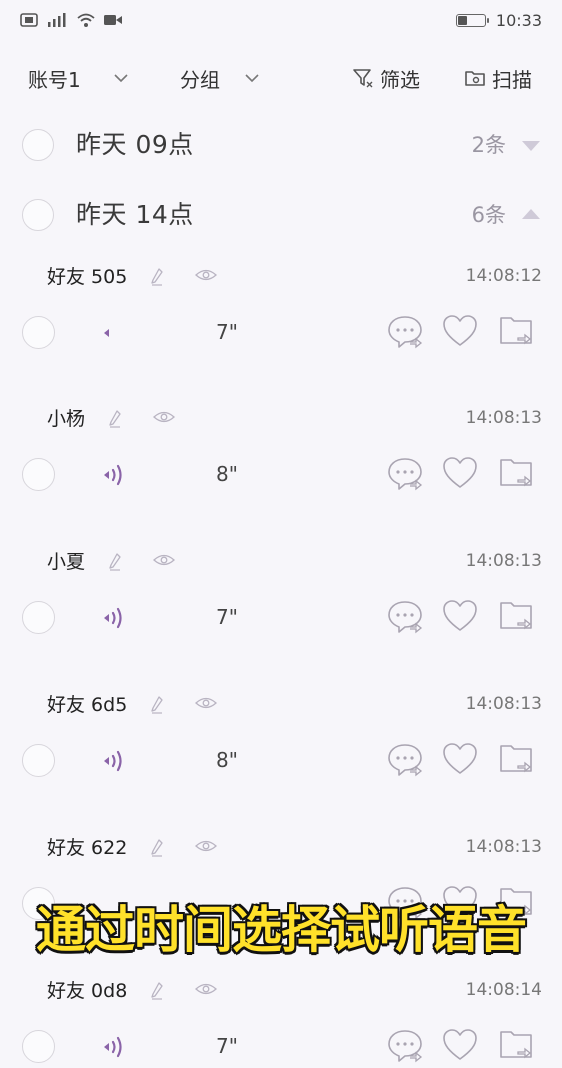  I want to click on scan-label: 扫描, so click(512, 79).